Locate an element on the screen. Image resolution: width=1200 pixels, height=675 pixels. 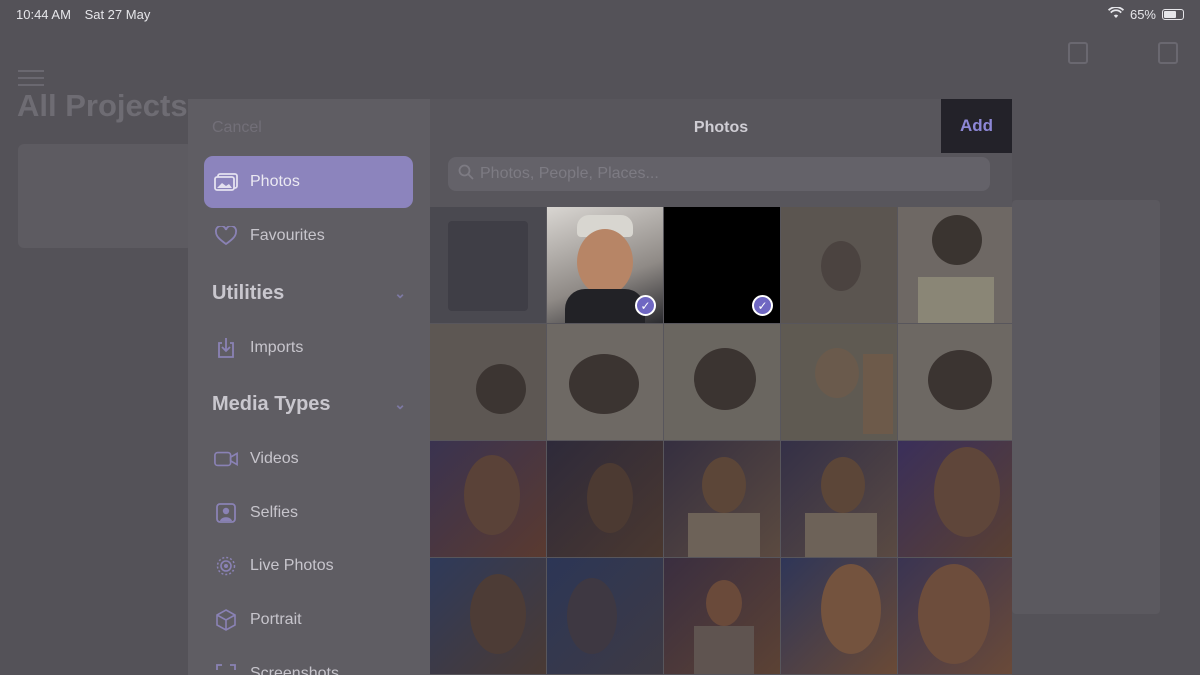
sidebar-toggle-icon is located at coordinates (31, 78).